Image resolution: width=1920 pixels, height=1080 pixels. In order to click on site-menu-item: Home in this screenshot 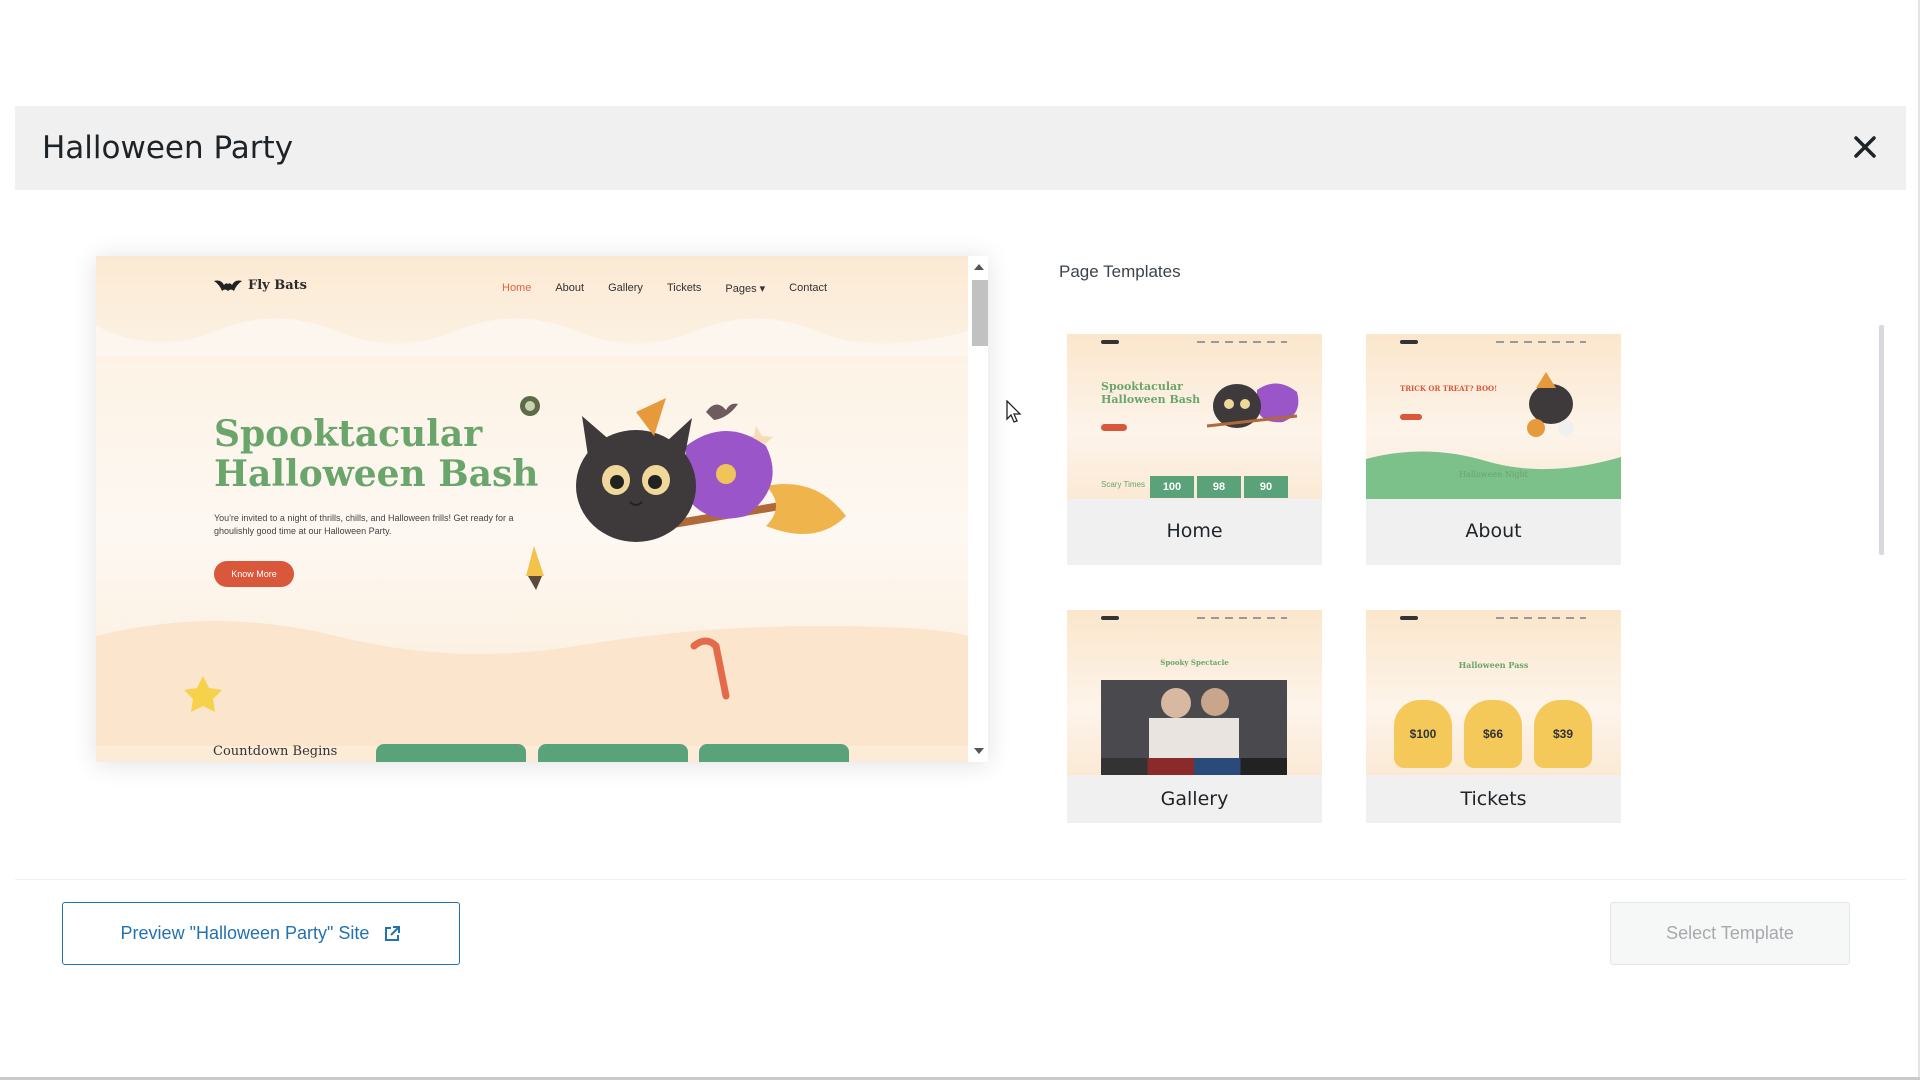, I will do `click(517, 288)`.